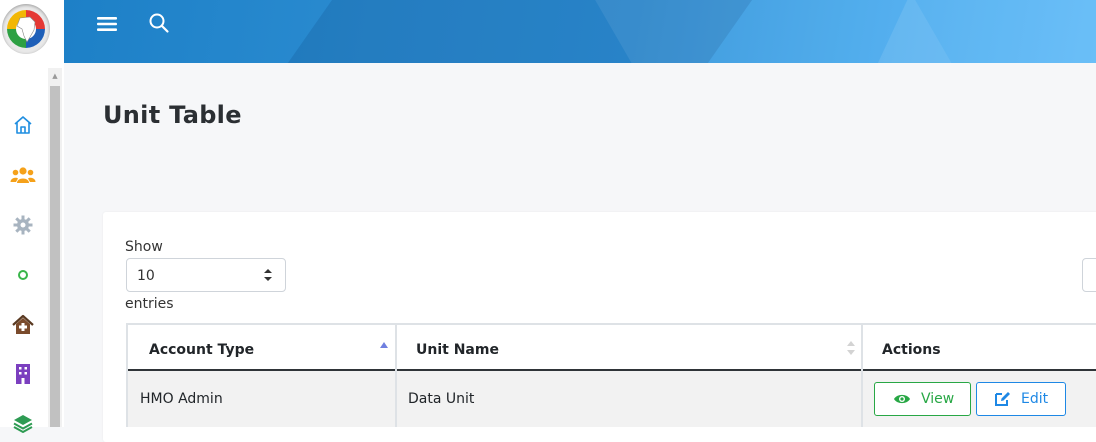  What do you see at coordinates (172, 115) in the screenshot?
I see `page-title: Unit Table` at bounding box center [172, 115].